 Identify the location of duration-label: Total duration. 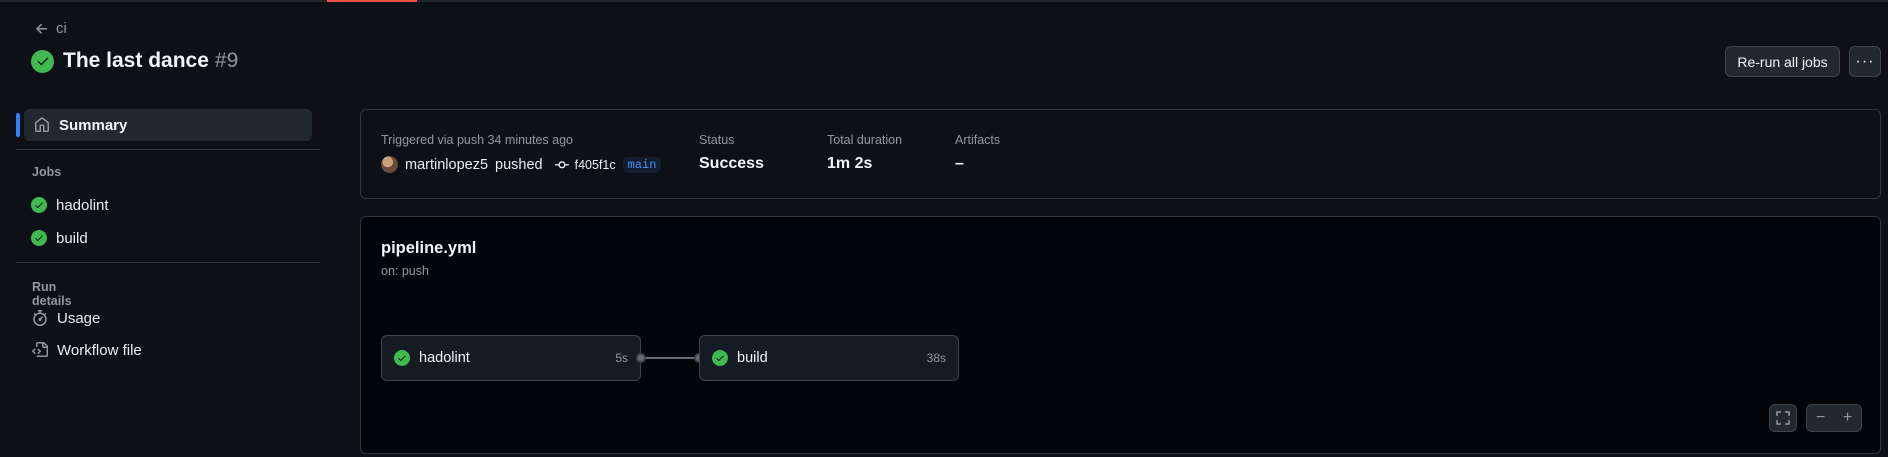
(865, 140).